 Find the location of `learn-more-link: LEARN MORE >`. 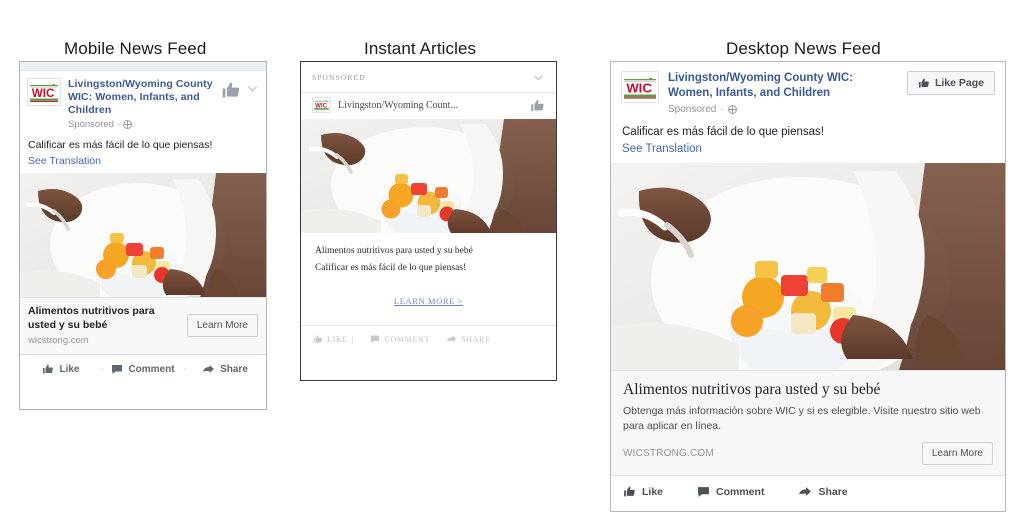

learn-more-link: LEARN MORE > is located at coordinates (428, 301).